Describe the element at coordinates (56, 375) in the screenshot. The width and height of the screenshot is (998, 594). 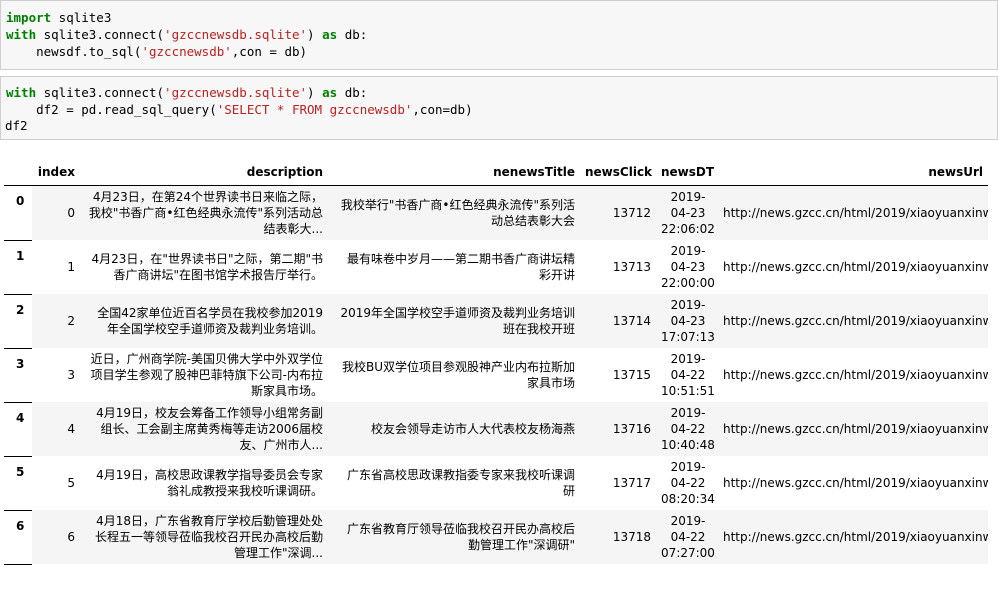
I see `cell-index: 3` at that location.